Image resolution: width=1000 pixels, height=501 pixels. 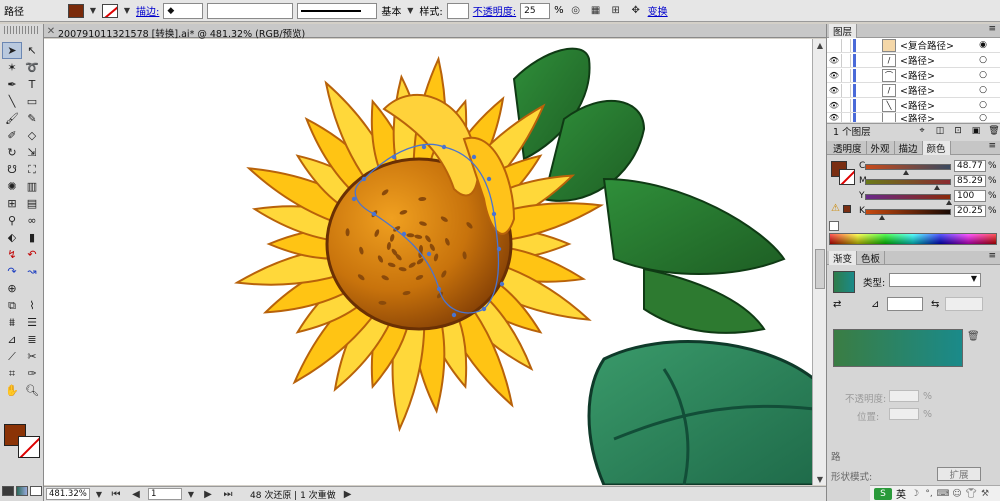 What do you see at coordinates (596, 11) in the screenshot?
I see `align-grid-icon: ▦` at bounding box center [596, 11].